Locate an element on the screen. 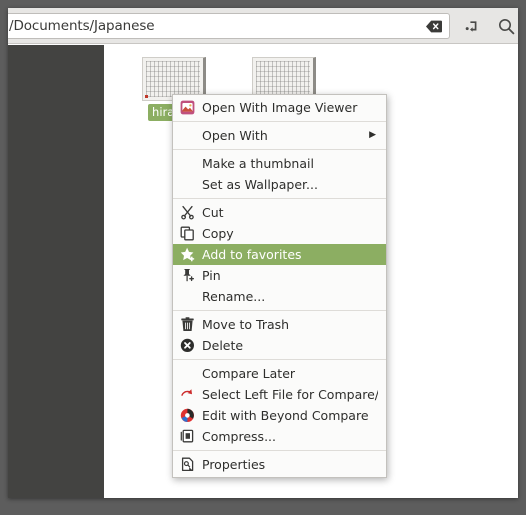  menu-item-label: Pin is located at coordinates (211, 275).